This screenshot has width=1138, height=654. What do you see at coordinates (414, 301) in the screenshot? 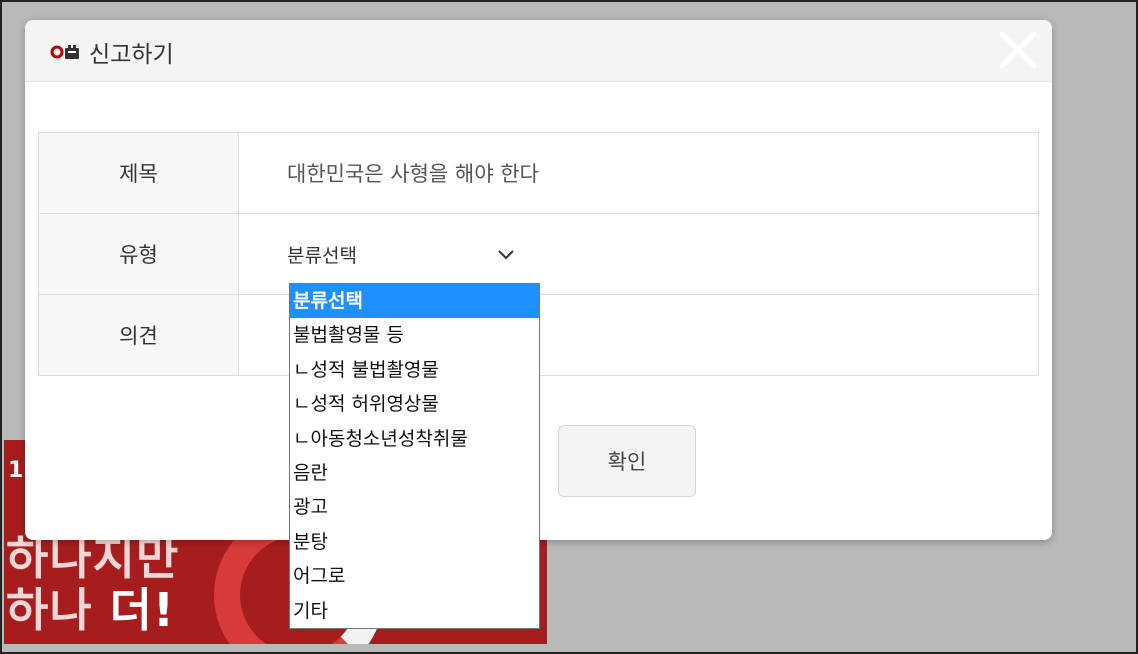
I see `option-select-category: 분류선택` at bounding box center [414, 301].